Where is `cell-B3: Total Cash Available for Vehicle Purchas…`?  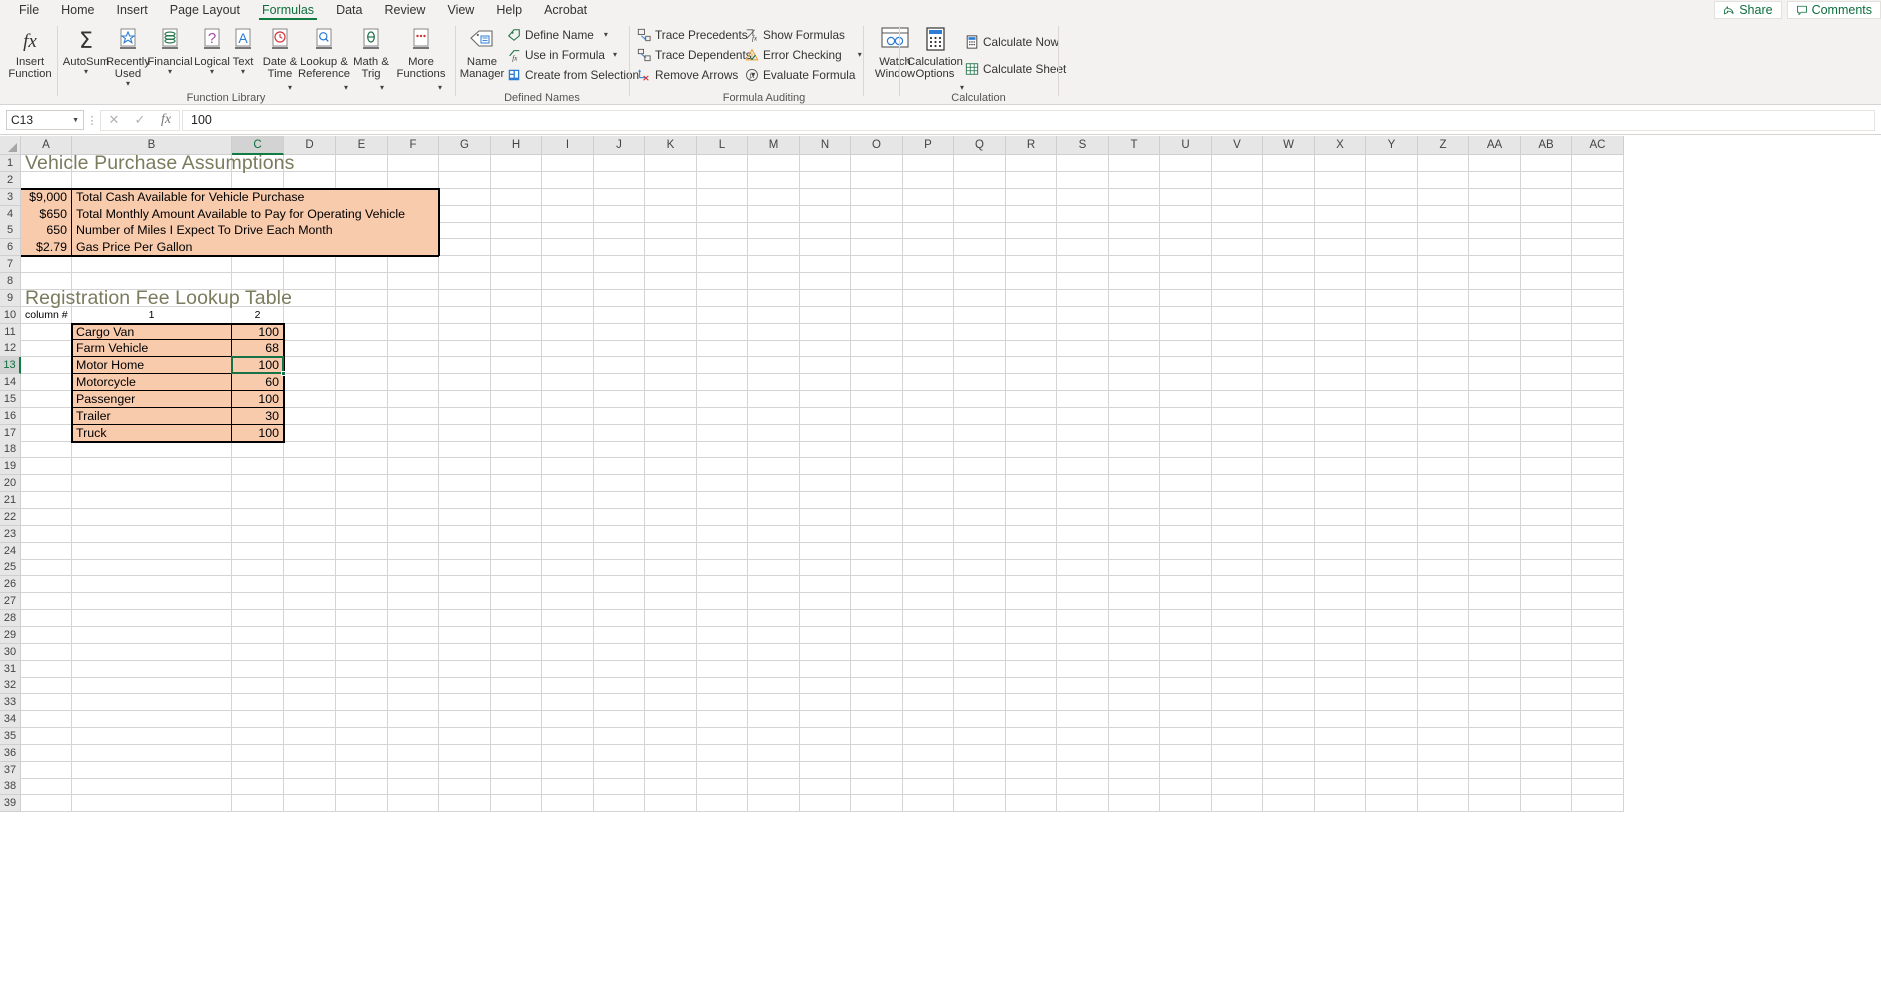 cell-B3: Total Cash Available for Vehicle Purchas… is located at coordinates (262, 197).